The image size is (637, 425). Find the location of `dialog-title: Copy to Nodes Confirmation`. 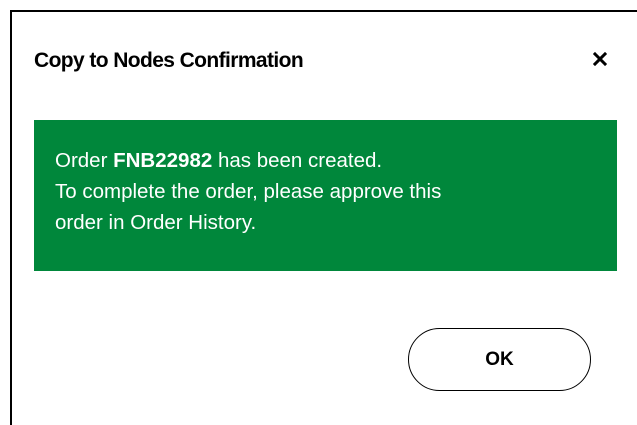

dialog-title: Copy to Nodes Confirmation is located at coordinates (169, 60).